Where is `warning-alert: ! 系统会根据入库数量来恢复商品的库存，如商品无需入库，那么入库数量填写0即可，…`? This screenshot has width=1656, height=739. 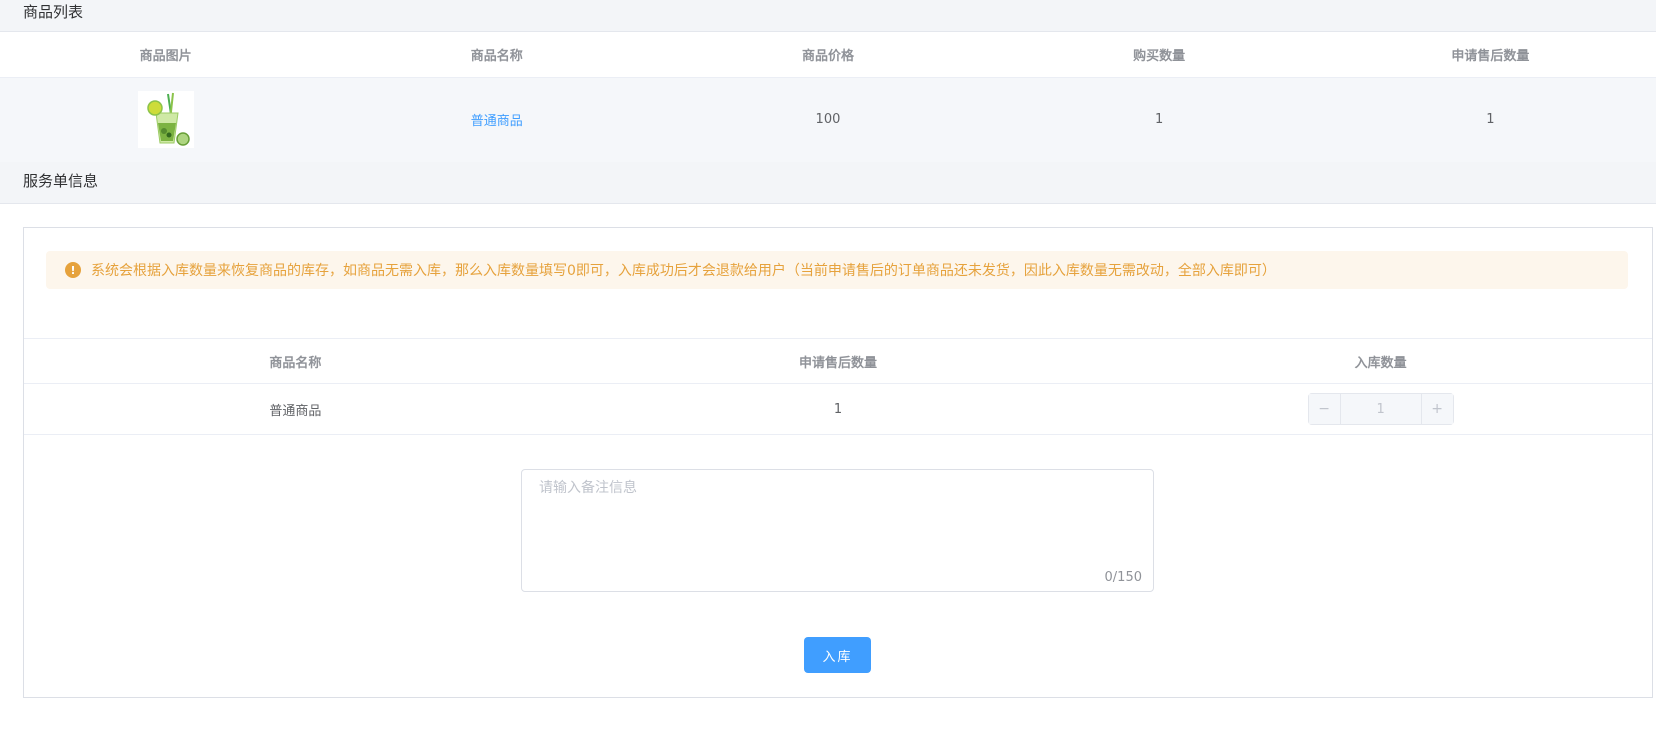
warning-alert: ! 系统会根据入库数量来恢复商品的库存，如商品无需入库，那么入库数量填写0即可，… is located at coordinates (837, 270).